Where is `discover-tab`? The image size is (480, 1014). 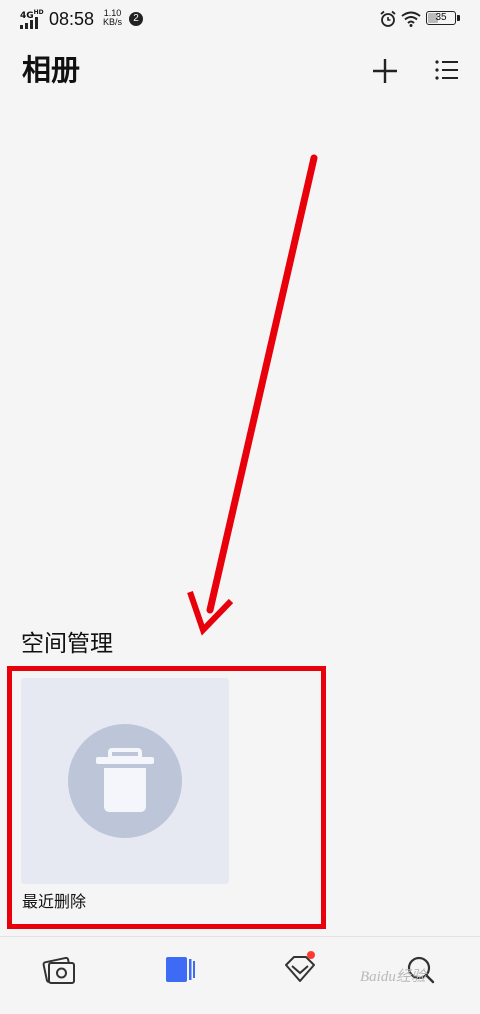
discover-tab is located at coordinates (300, 969).